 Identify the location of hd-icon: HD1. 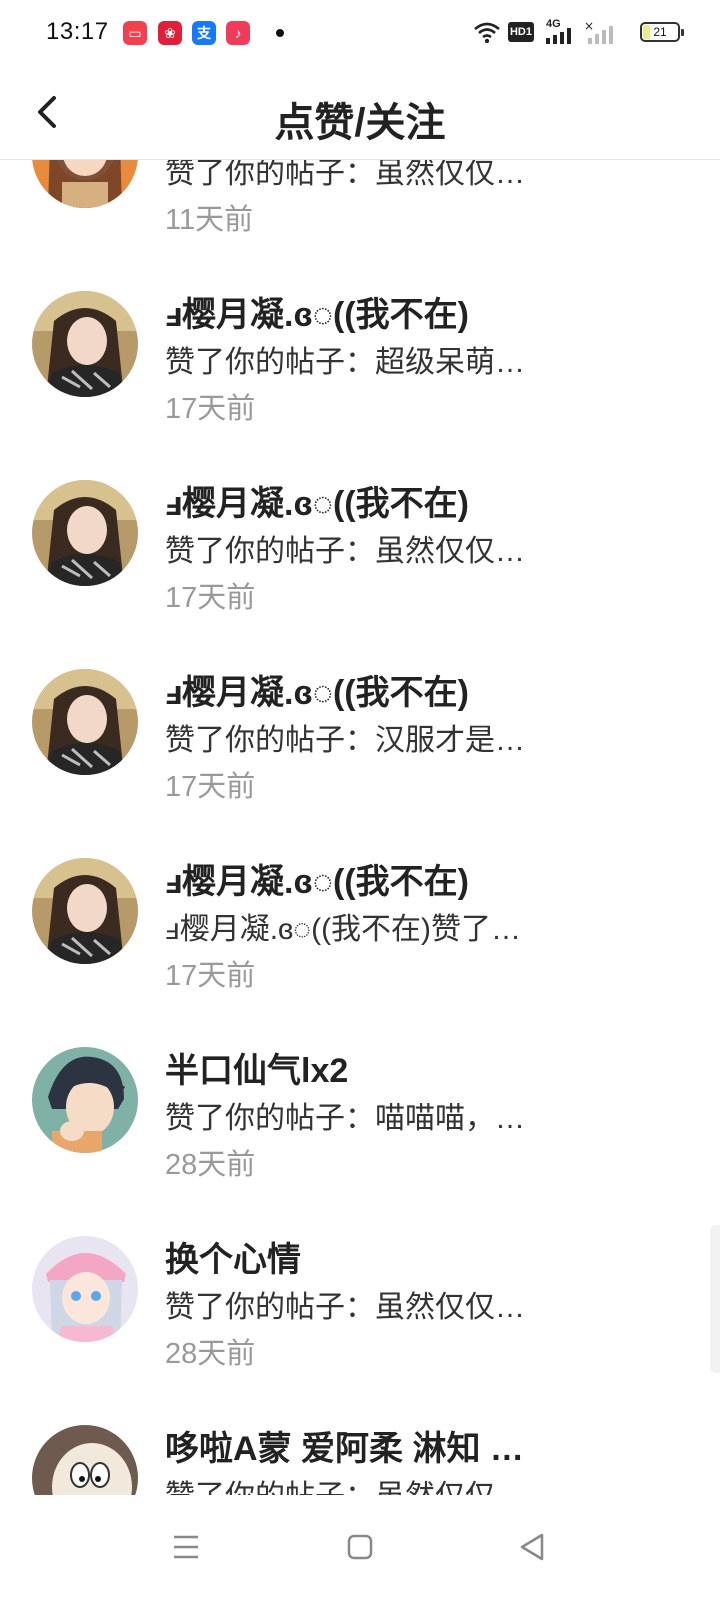
(521, 32).